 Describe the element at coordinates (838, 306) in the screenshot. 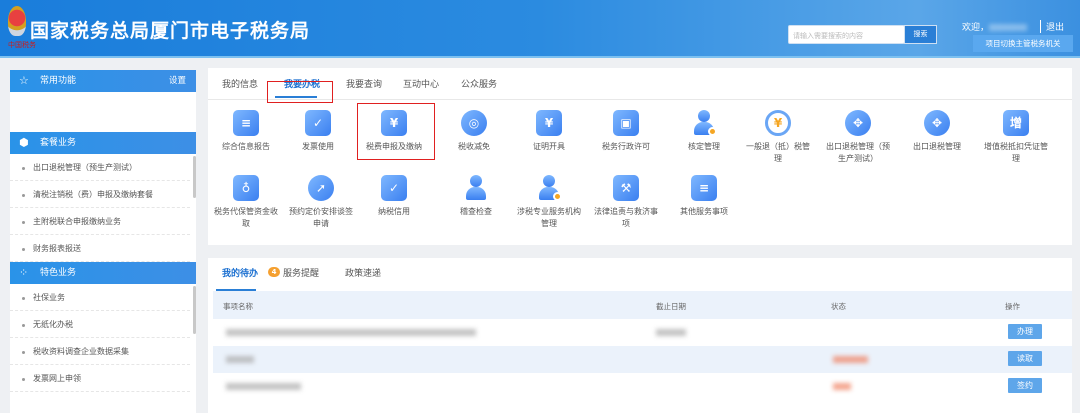

I see `col-status: 状态` at that location.